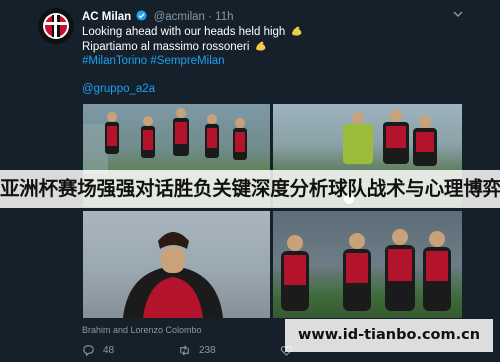 The width and height of the screenshot is (500, 362). What do you see at coordinates (179, 17) in the screenshot?
I see `author-handle: @acmilan` at bounding box center [179, 17].